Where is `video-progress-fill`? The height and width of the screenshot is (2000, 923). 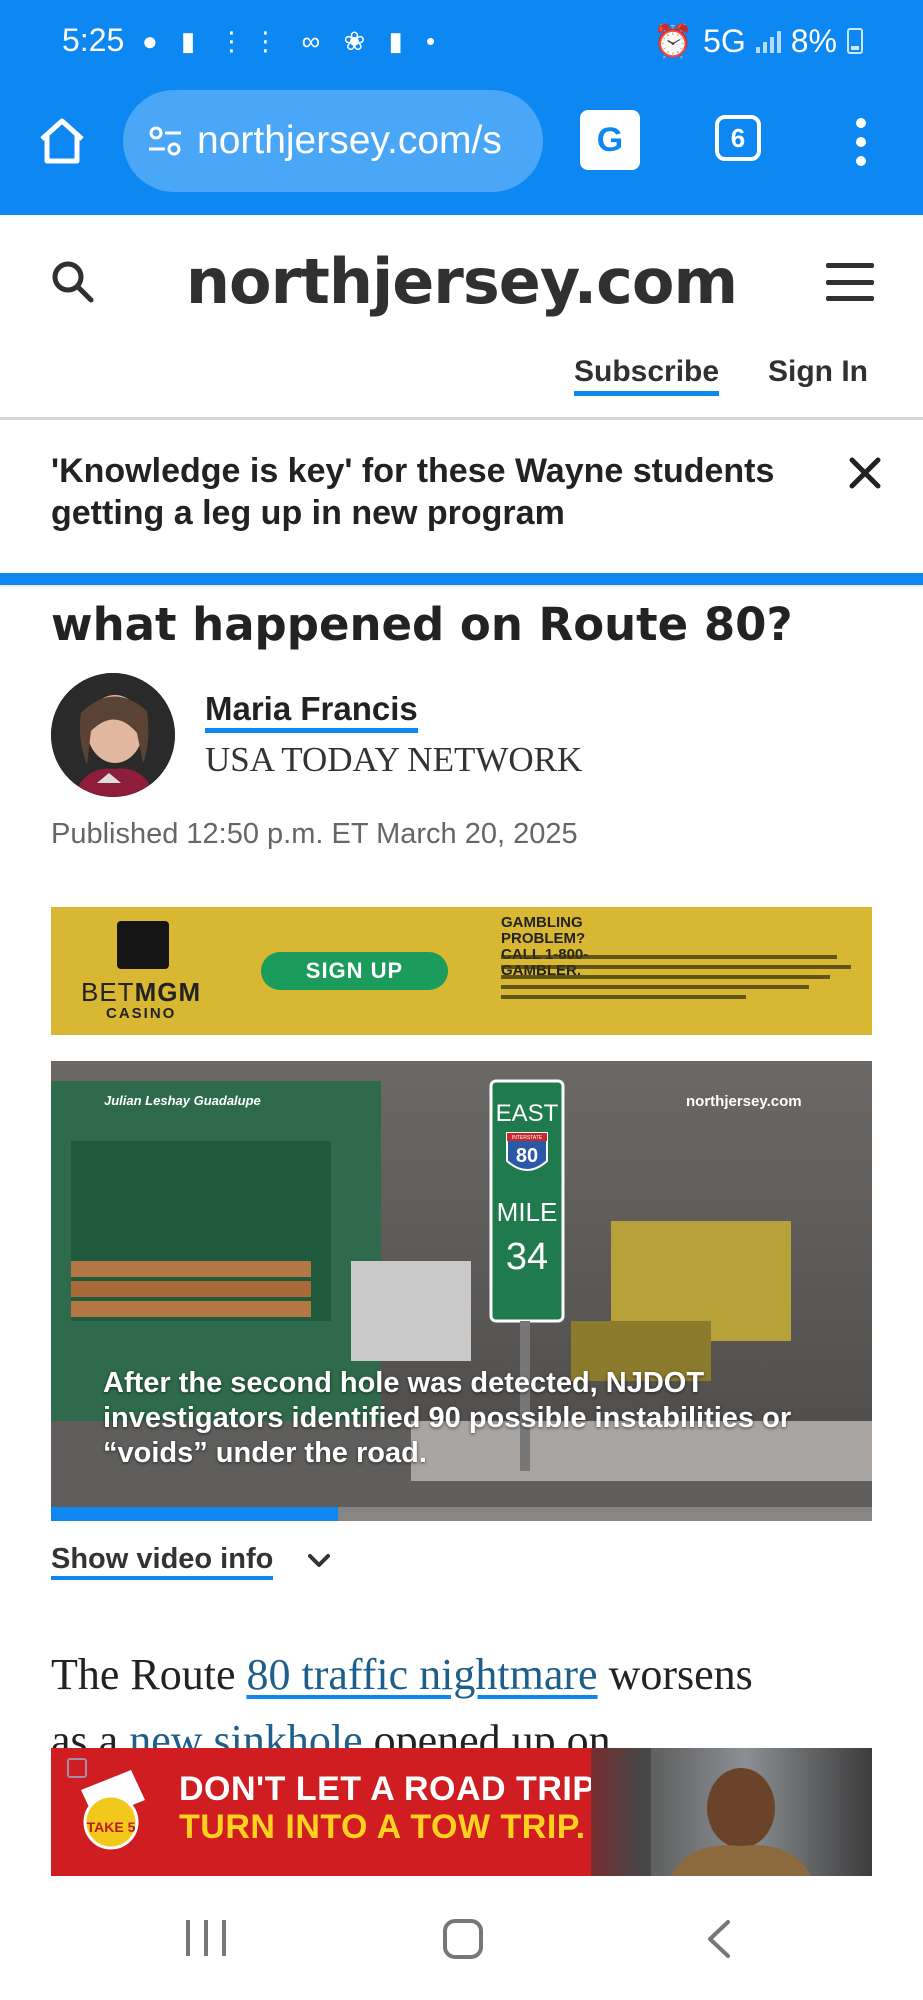 video-progress-fill is located at coordinates (195, 1514).